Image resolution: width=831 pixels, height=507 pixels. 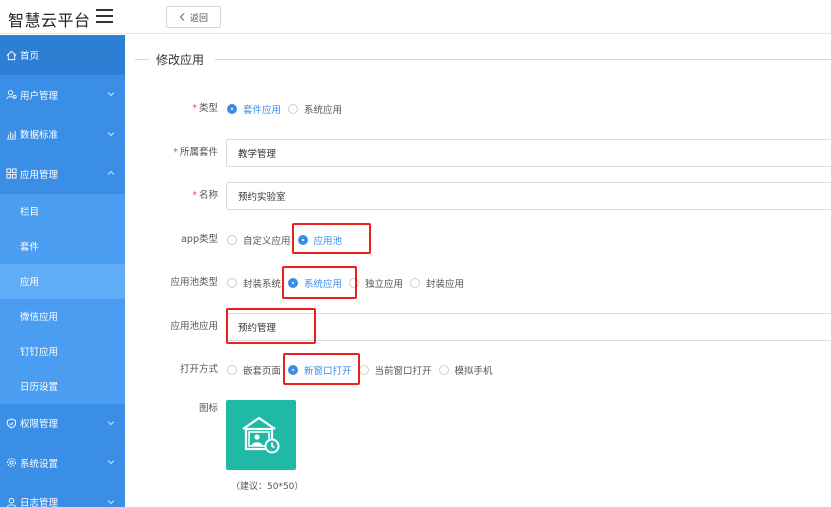 I want to click on user-icon, so click(x=11, y=94).